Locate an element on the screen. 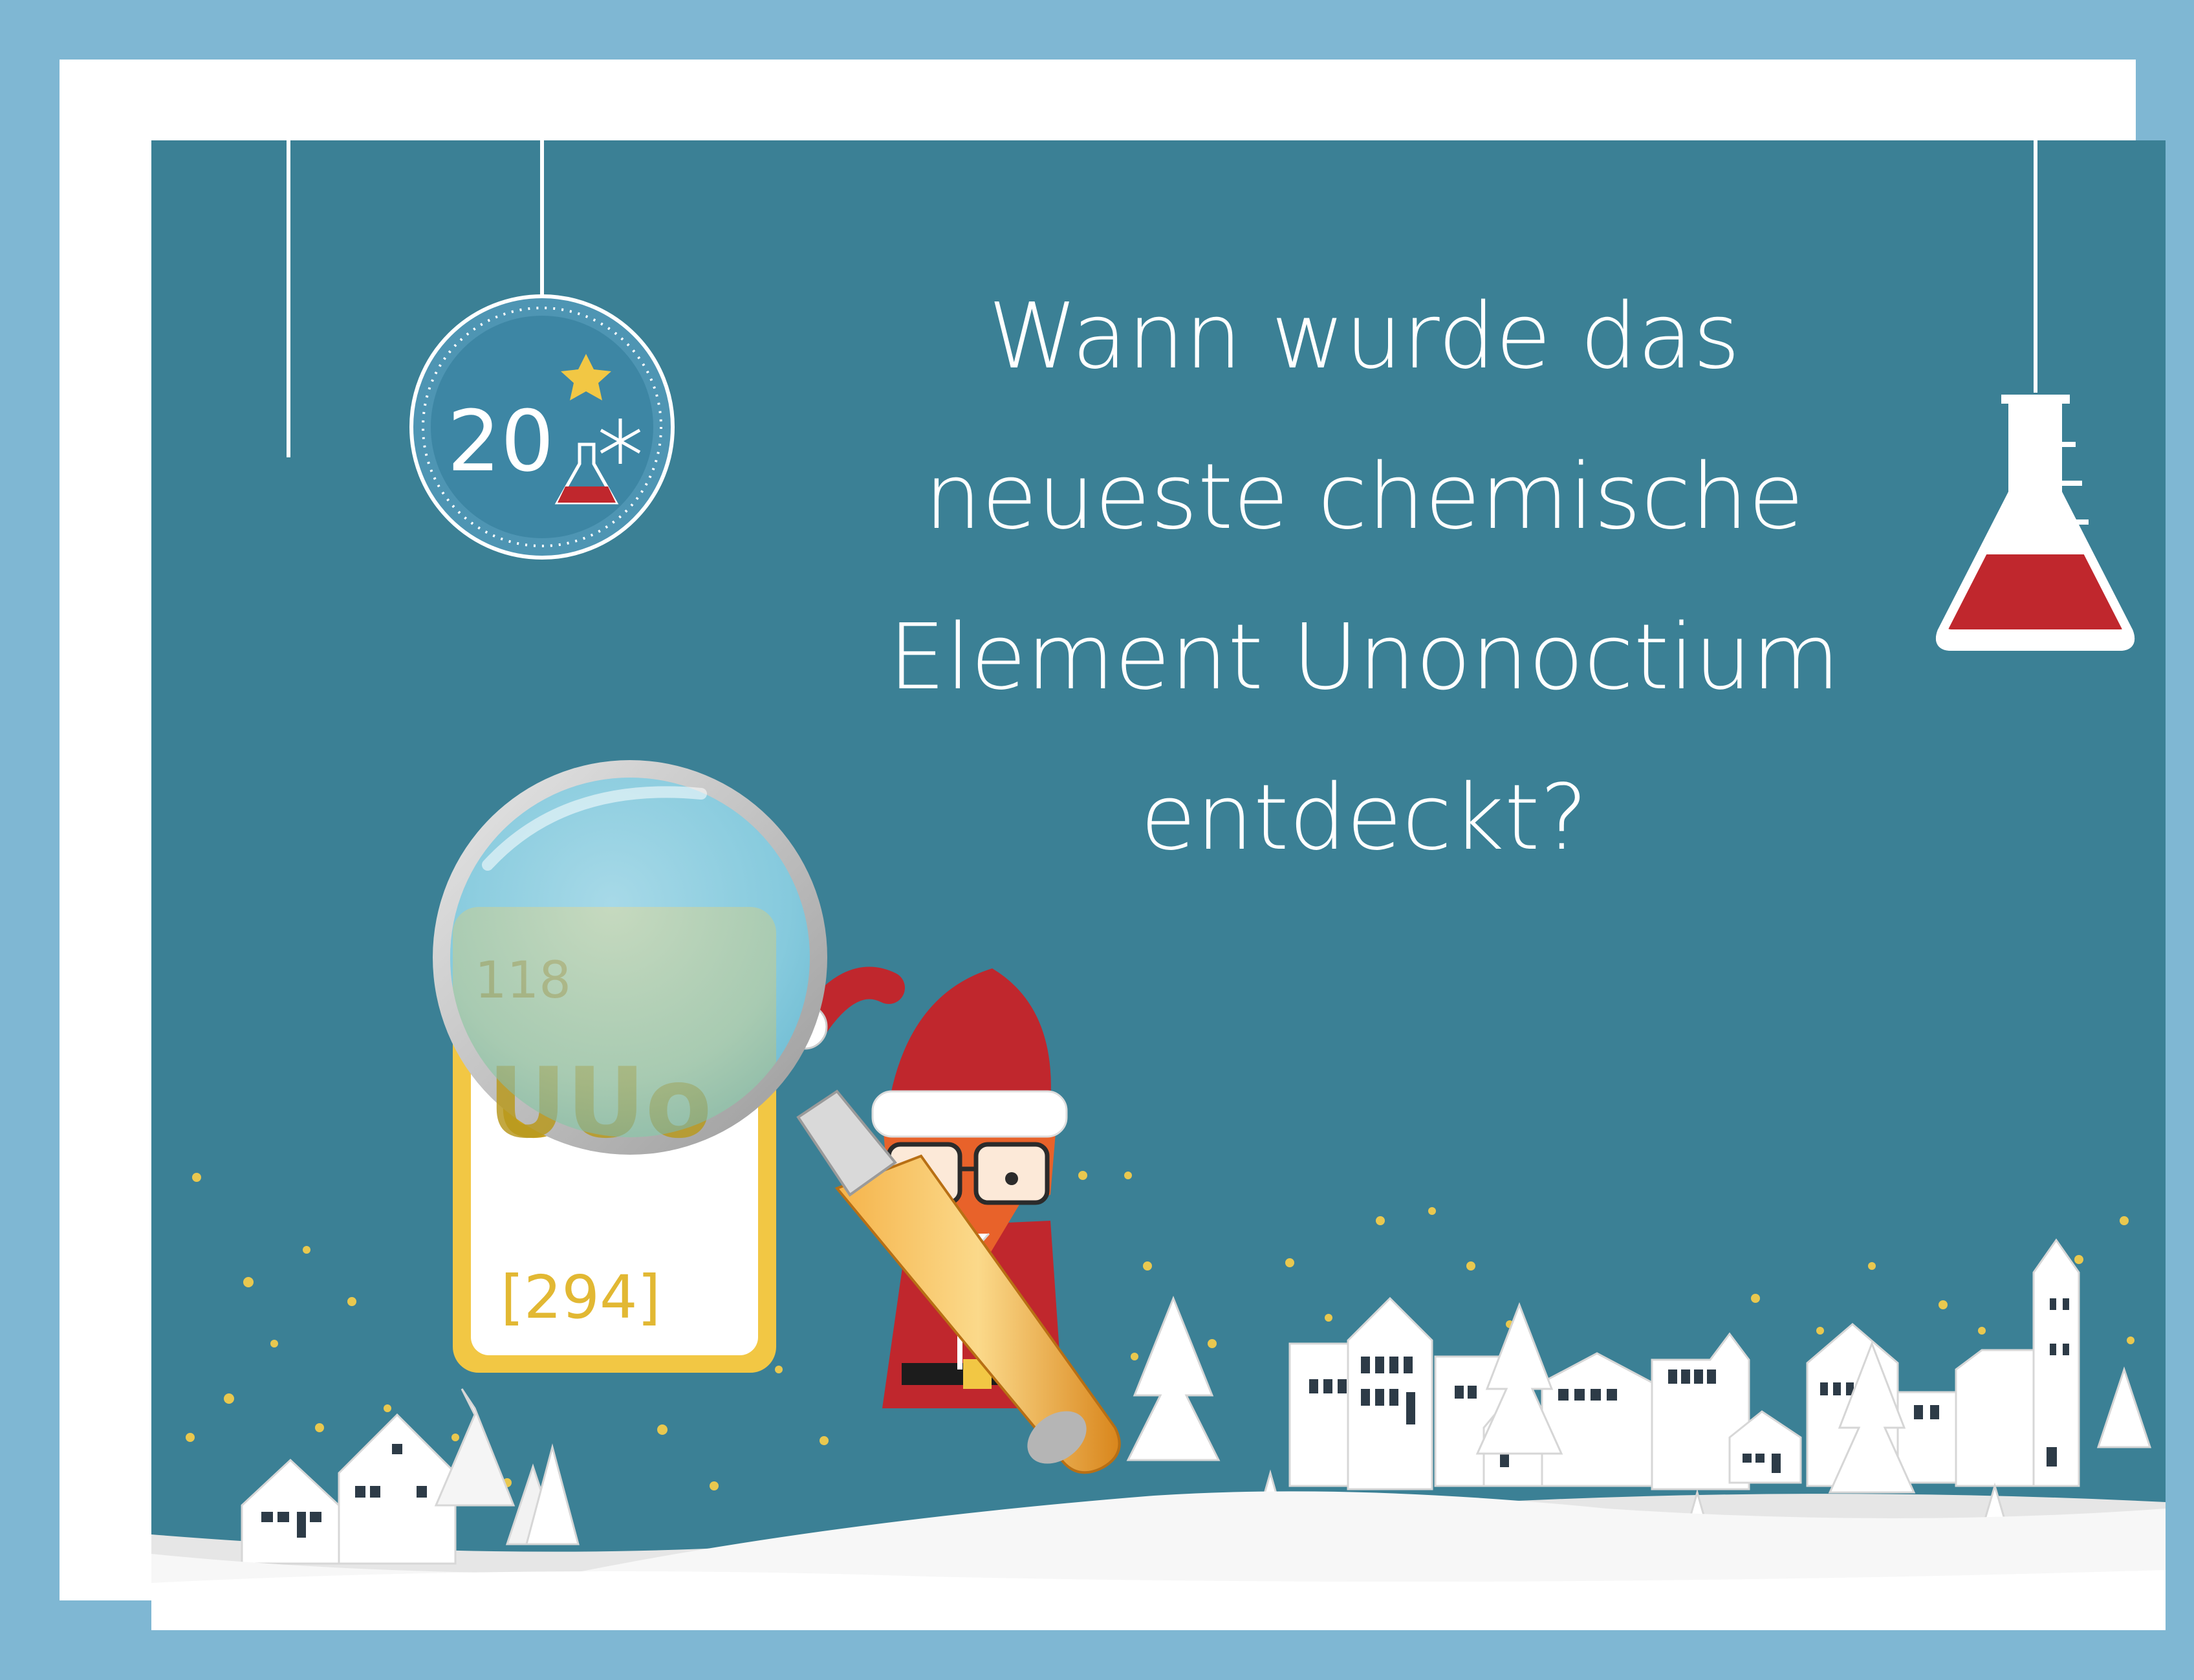  question-line-3: Element Unonoctium is located at coordinates (1364, 657).